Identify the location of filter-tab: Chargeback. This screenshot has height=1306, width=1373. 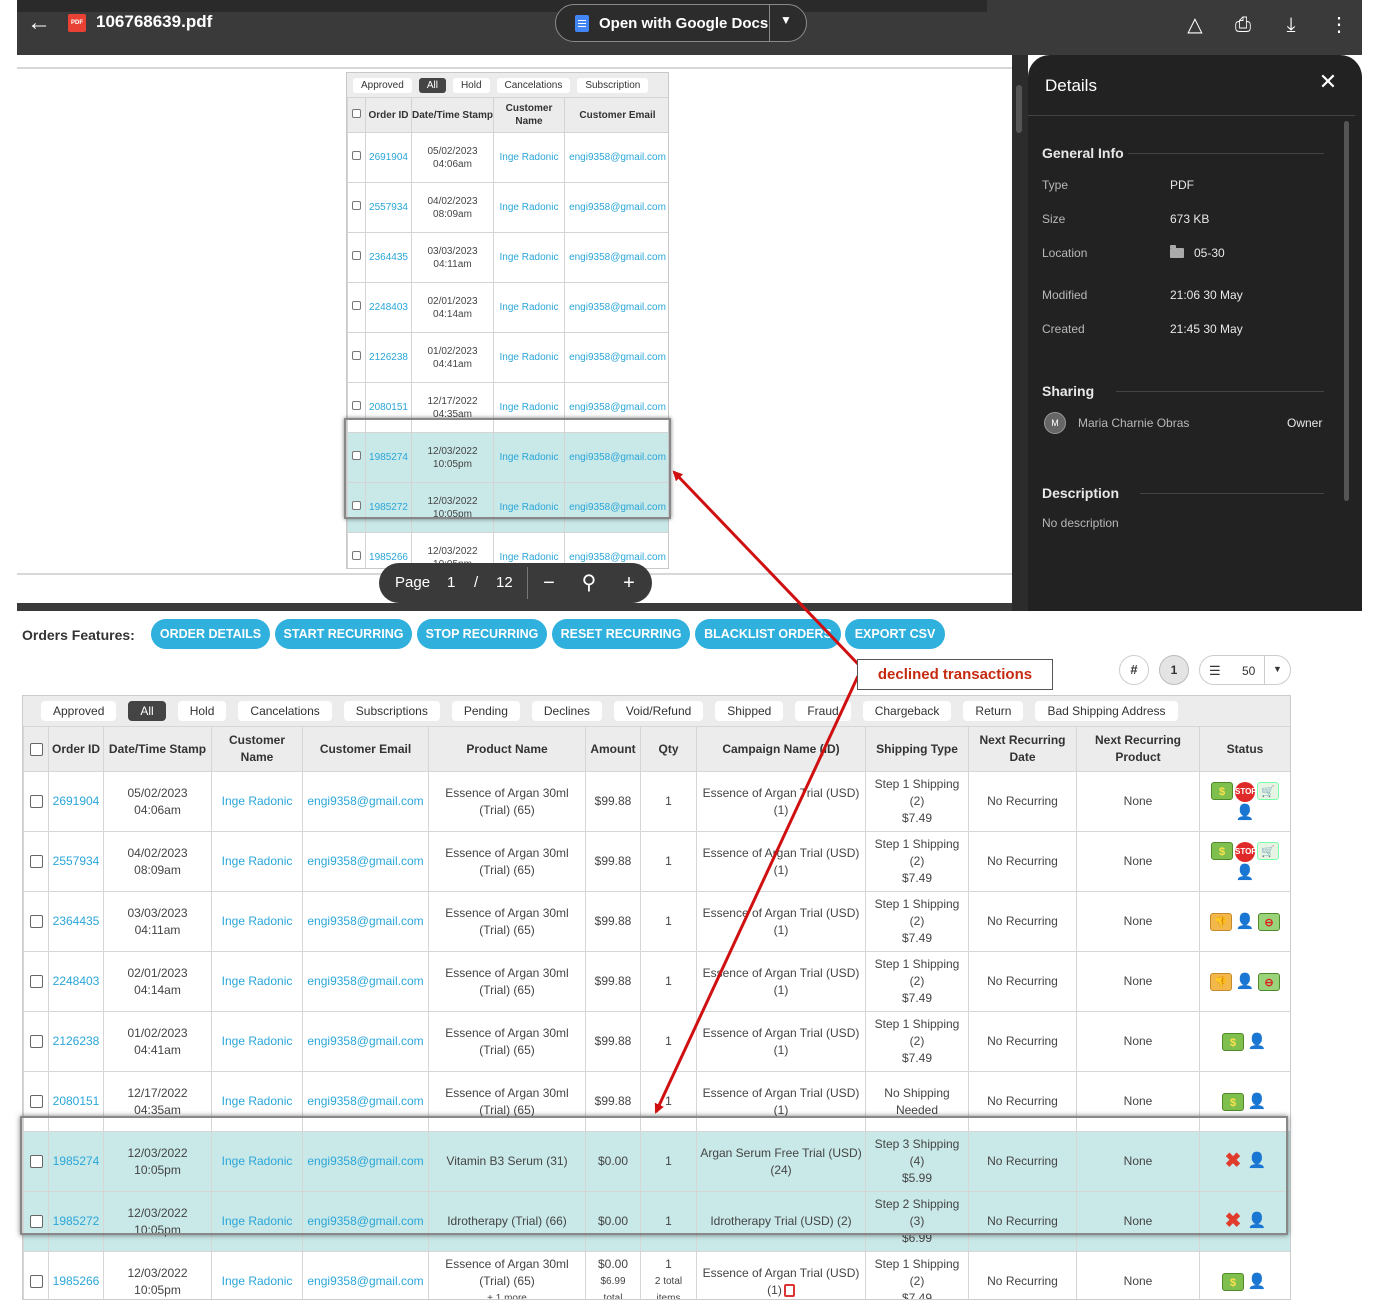
(907, 711).